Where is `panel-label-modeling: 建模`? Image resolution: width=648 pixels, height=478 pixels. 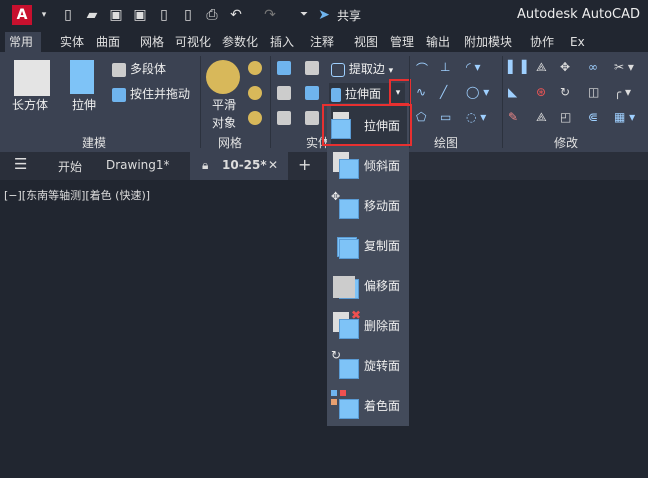 panel-label-modeling: 建模 is located at coordinates (94, 142).